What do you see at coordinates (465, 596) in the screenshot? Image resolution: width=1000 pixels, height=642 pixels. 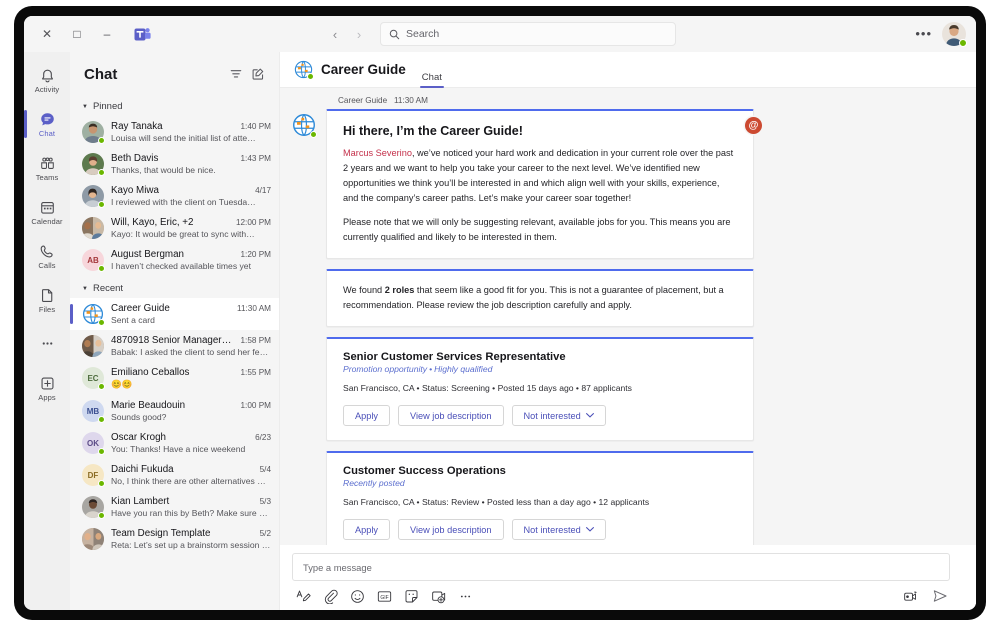 I see `more-options-icon` at bounding box center [465, 596].